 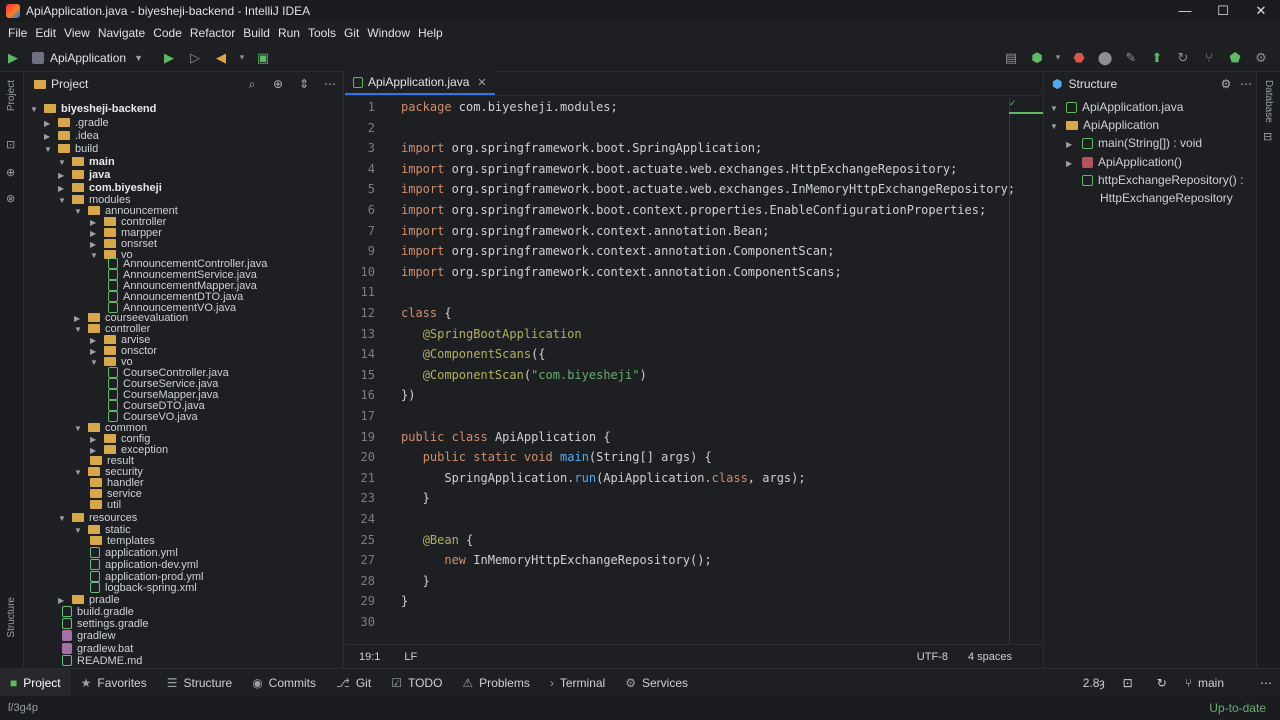 What do you see at coordinates (11, 95) in the screenshot?
I see `project-strip-tab: Project` at bounding box center [11, 95].